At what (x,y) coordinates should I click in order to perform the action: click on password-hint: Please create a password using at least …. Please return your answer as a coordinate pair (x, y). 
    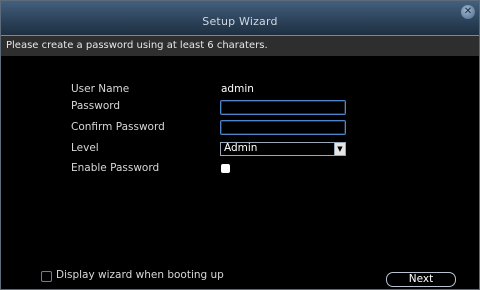
    Looking at the image, I should click on (137, 45).